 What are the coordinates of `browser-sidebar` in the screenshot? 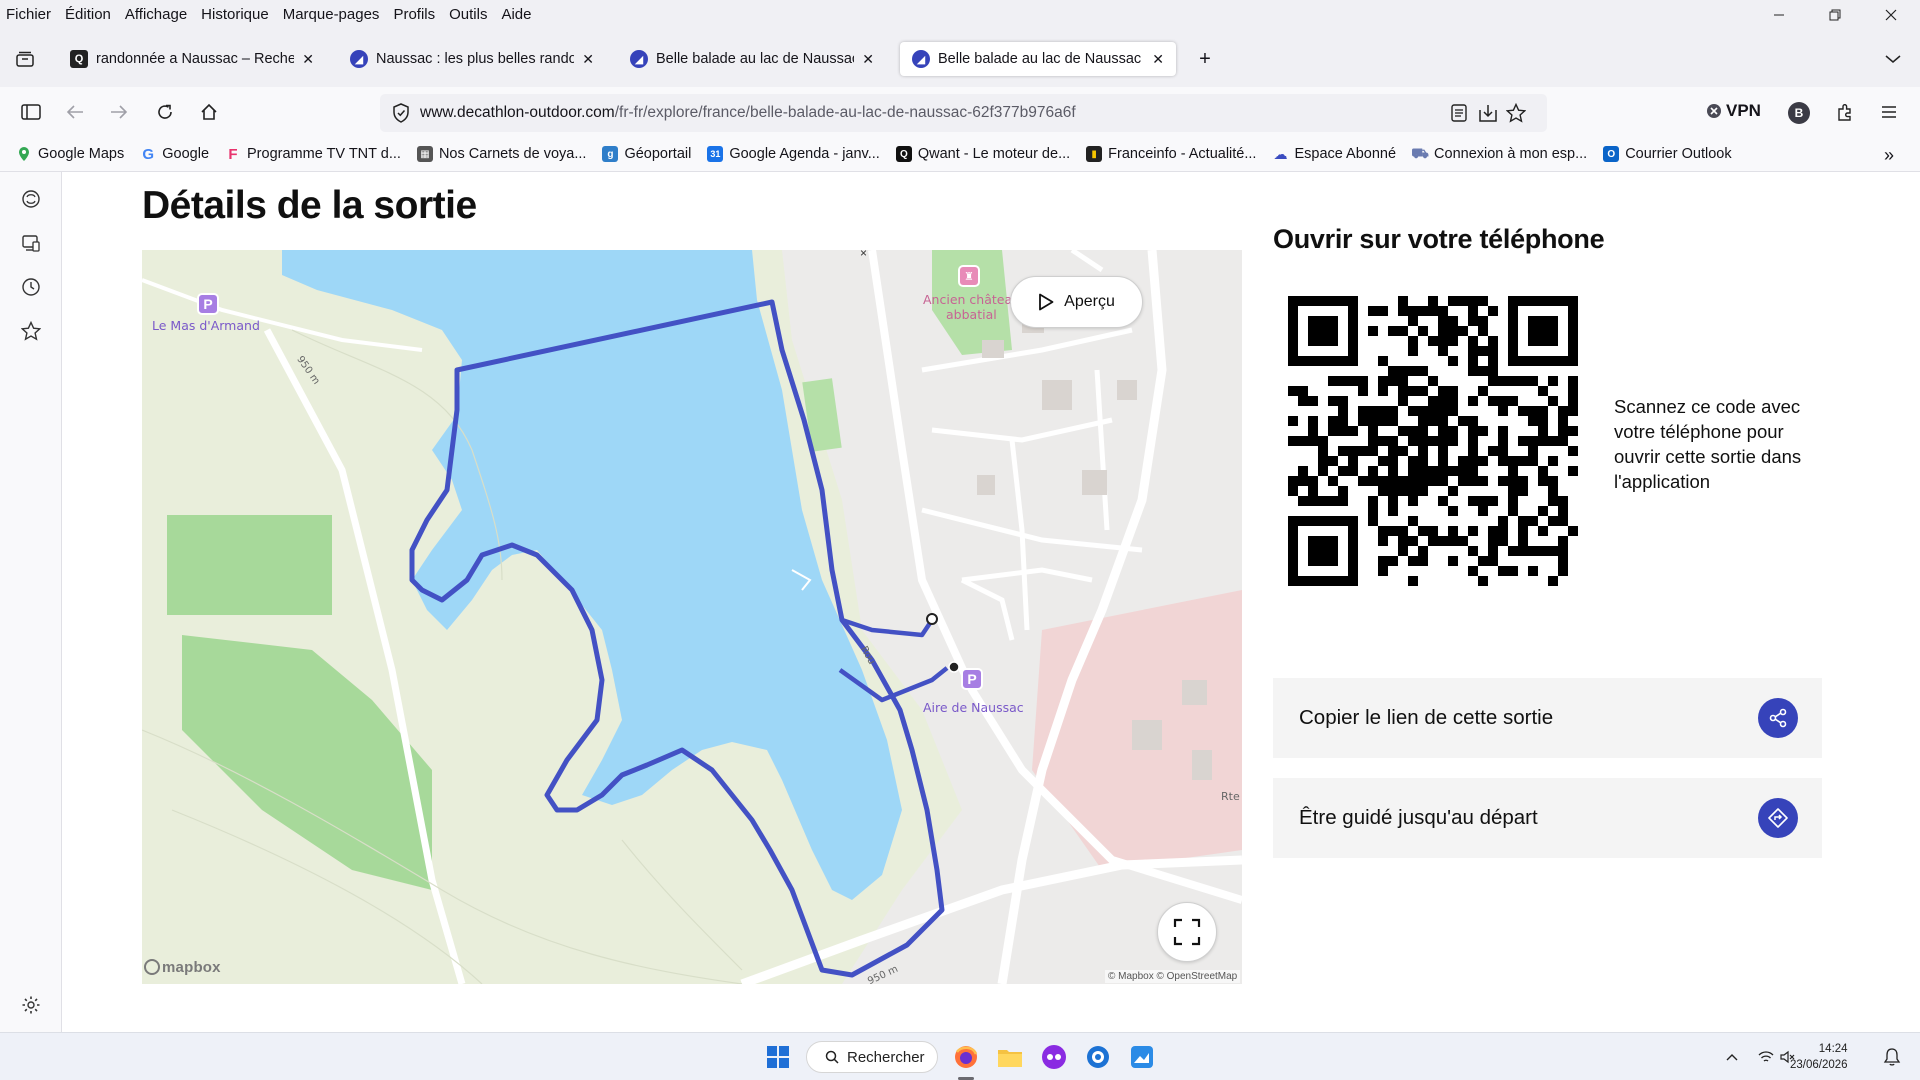 It's located at (31, 602).